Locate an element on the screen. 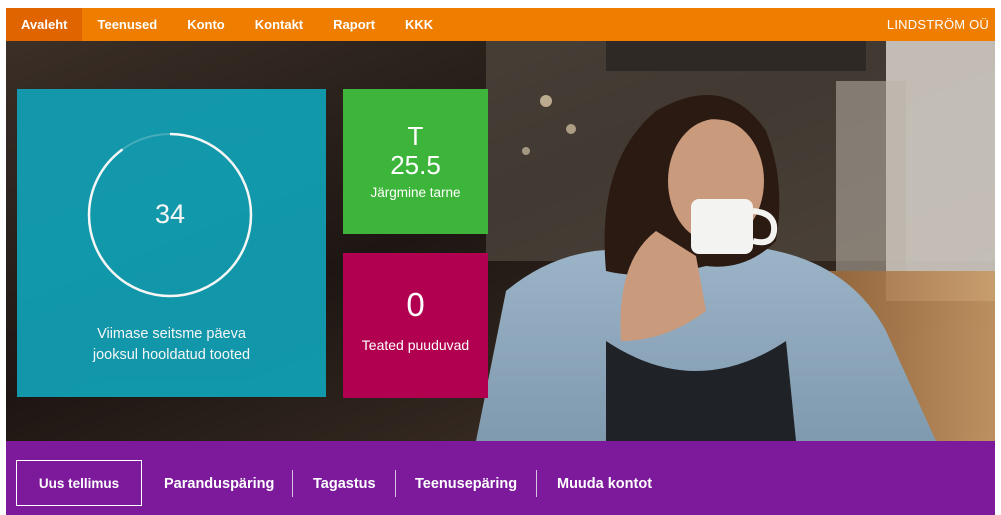 The height and width of the screenshot is (515, 1001). serviced-count: 34 is located at coordinates (170, 214).